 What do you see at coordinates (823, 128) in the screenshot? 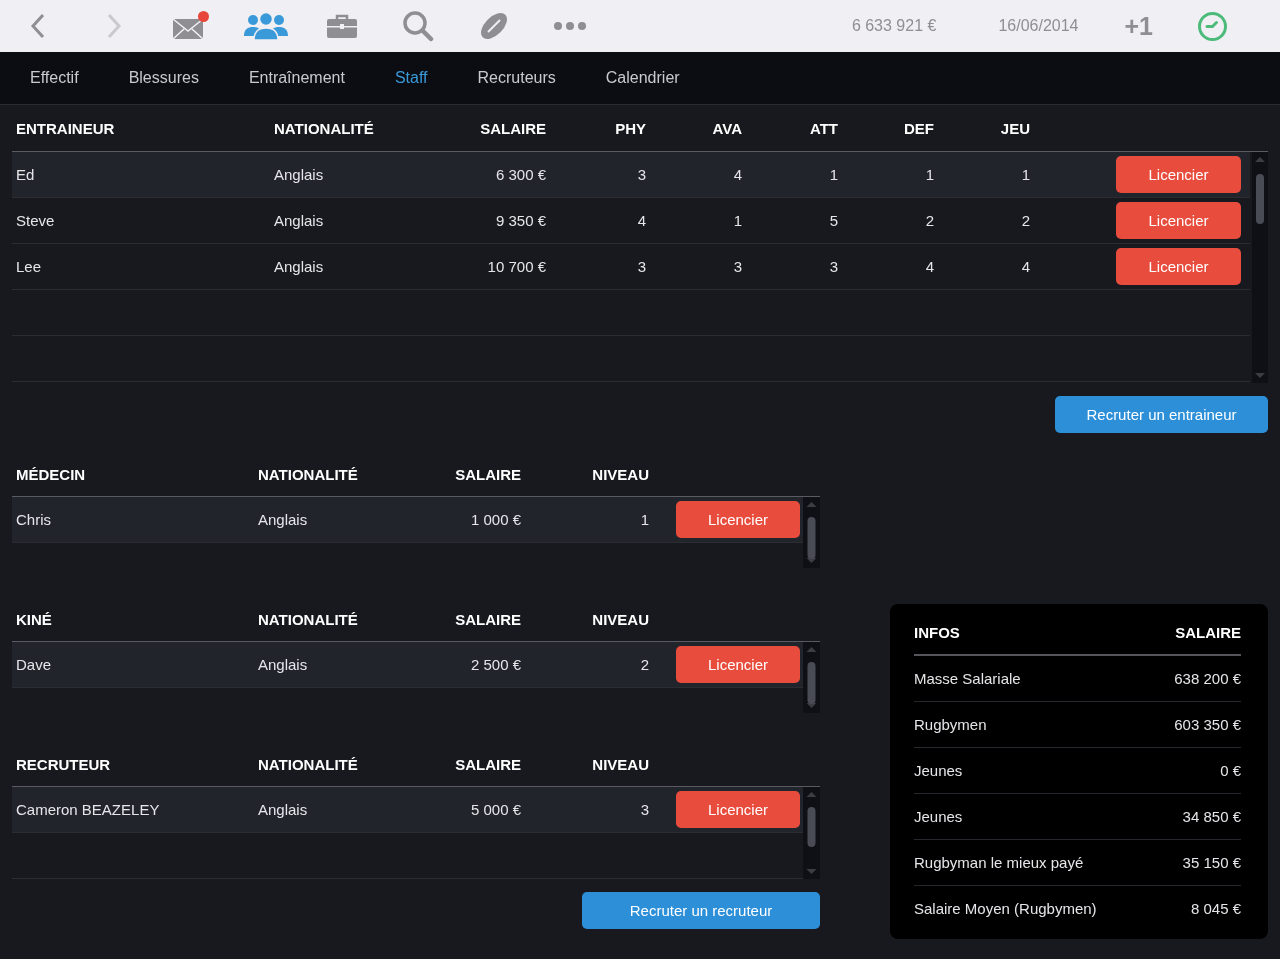
I see `column-header: ATT` at bounding box center [823, 128].